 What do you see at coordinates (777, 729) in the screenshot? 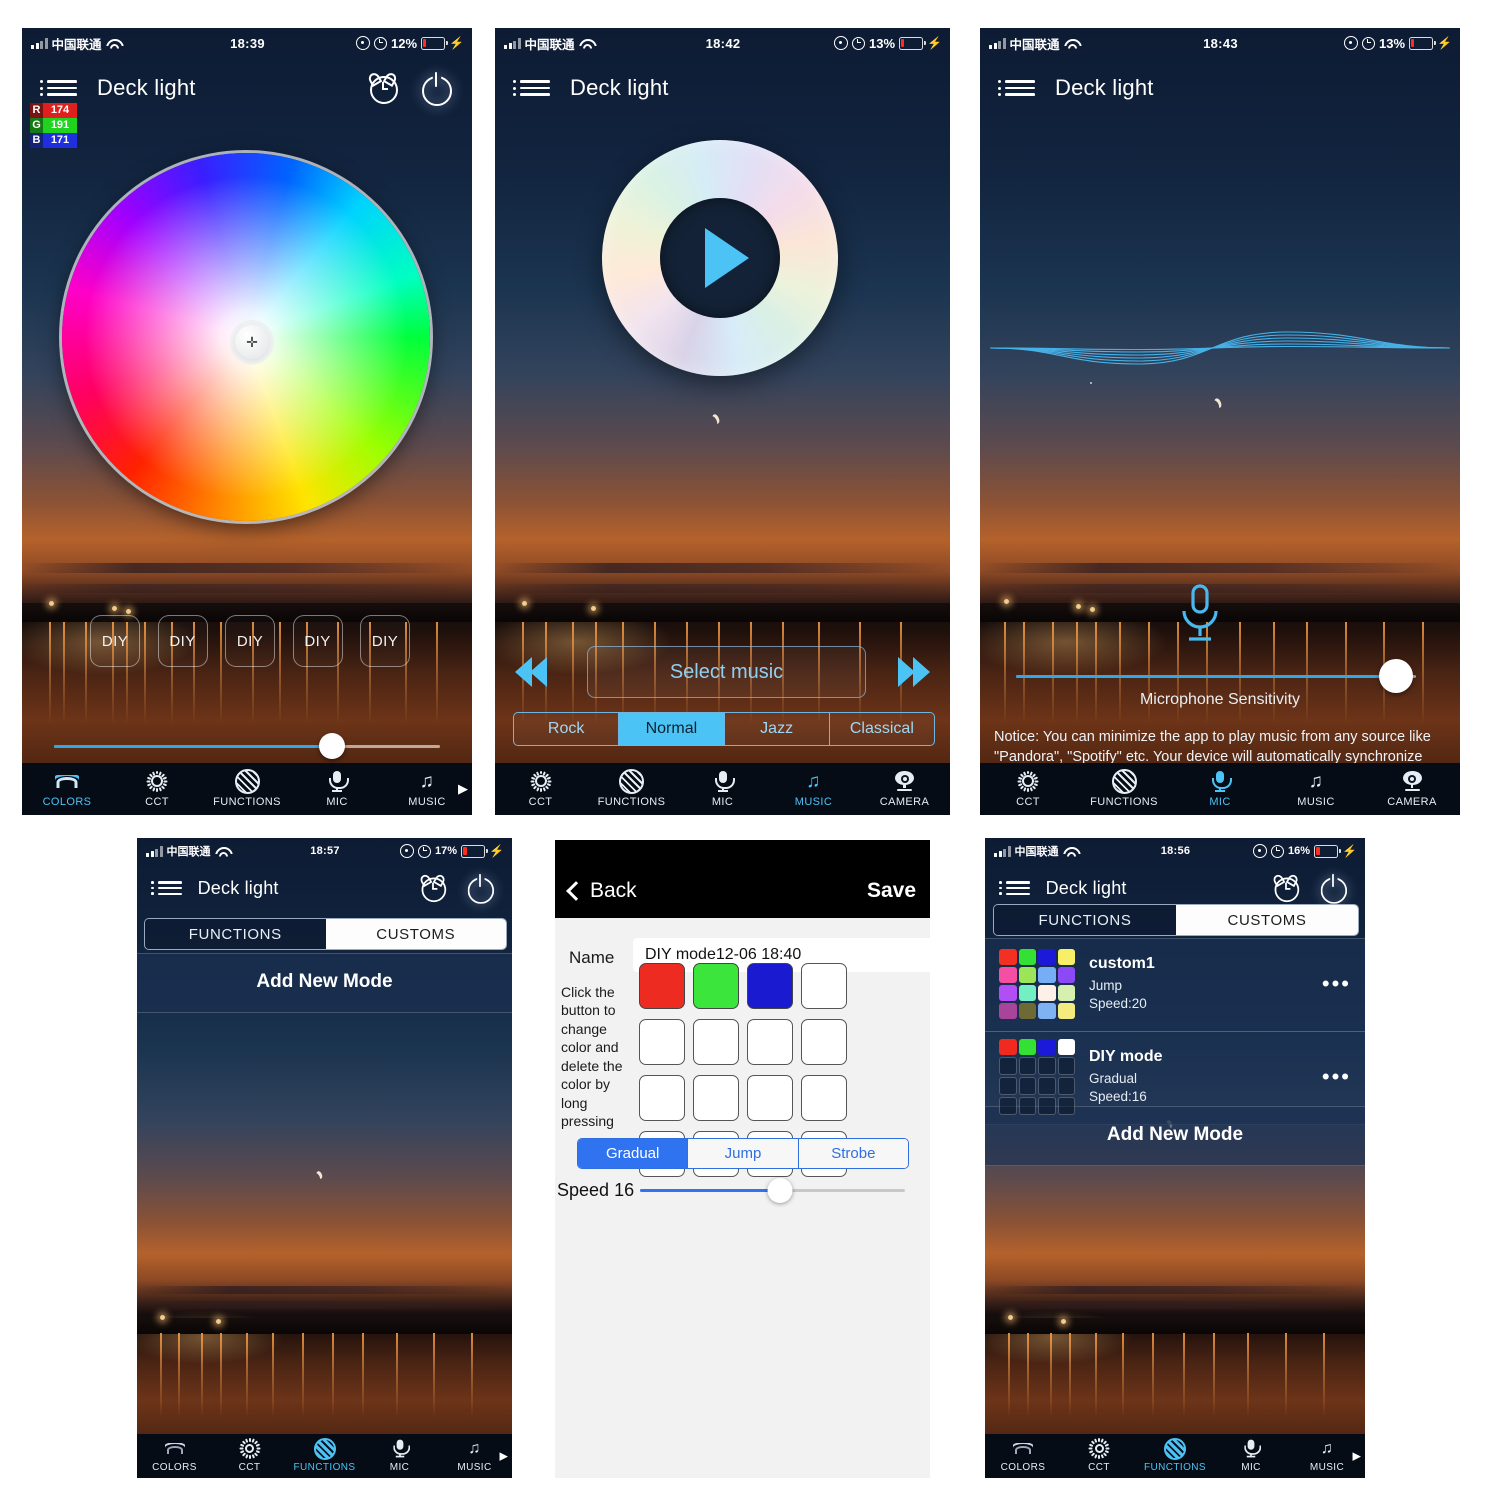
I see `genre-jazz: Jazz` at bounding box center [777, 729].